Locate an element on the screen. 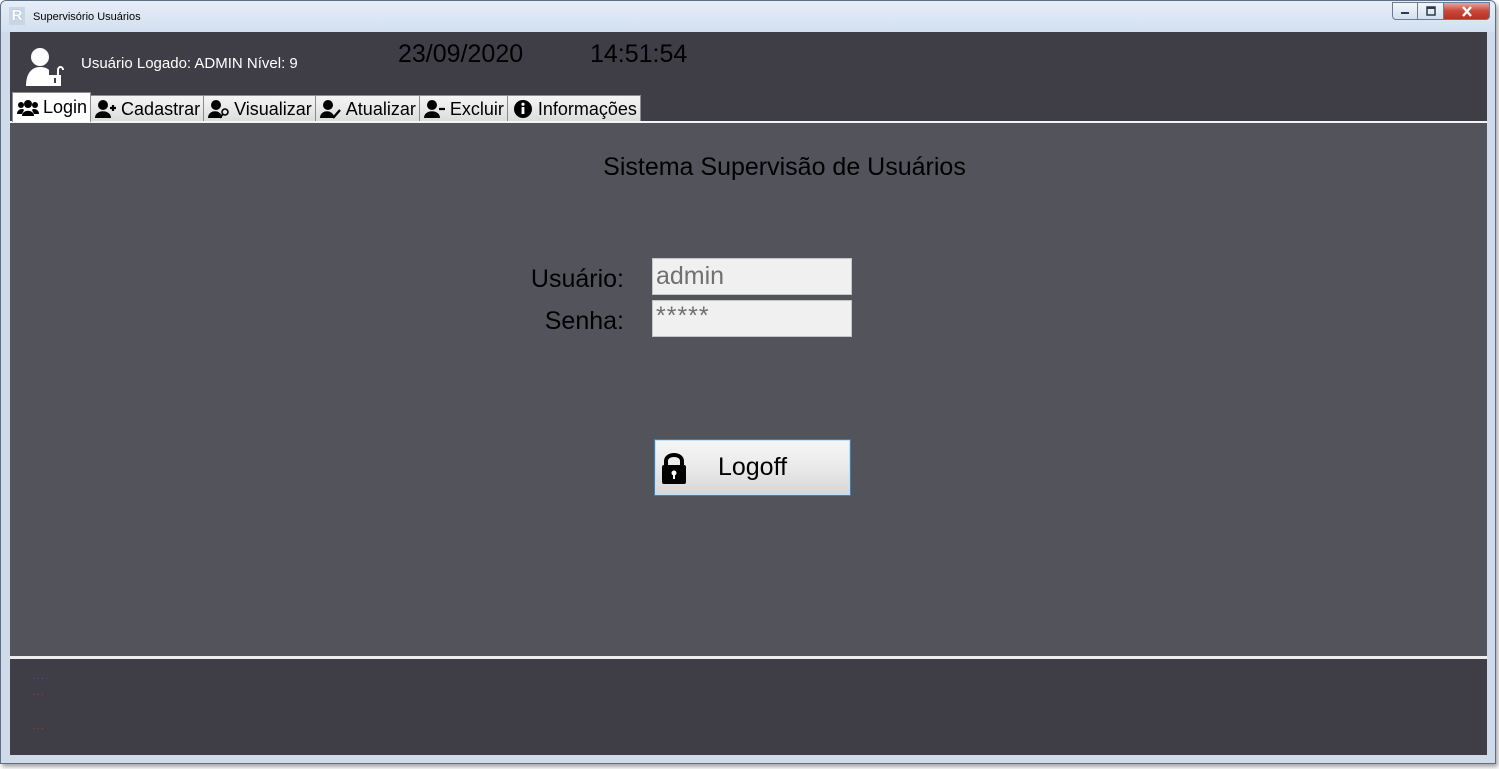 The width and height of the screenshot is (1499, 769). tab-atualizar: Atualizar is located at coordinates (367, 108).